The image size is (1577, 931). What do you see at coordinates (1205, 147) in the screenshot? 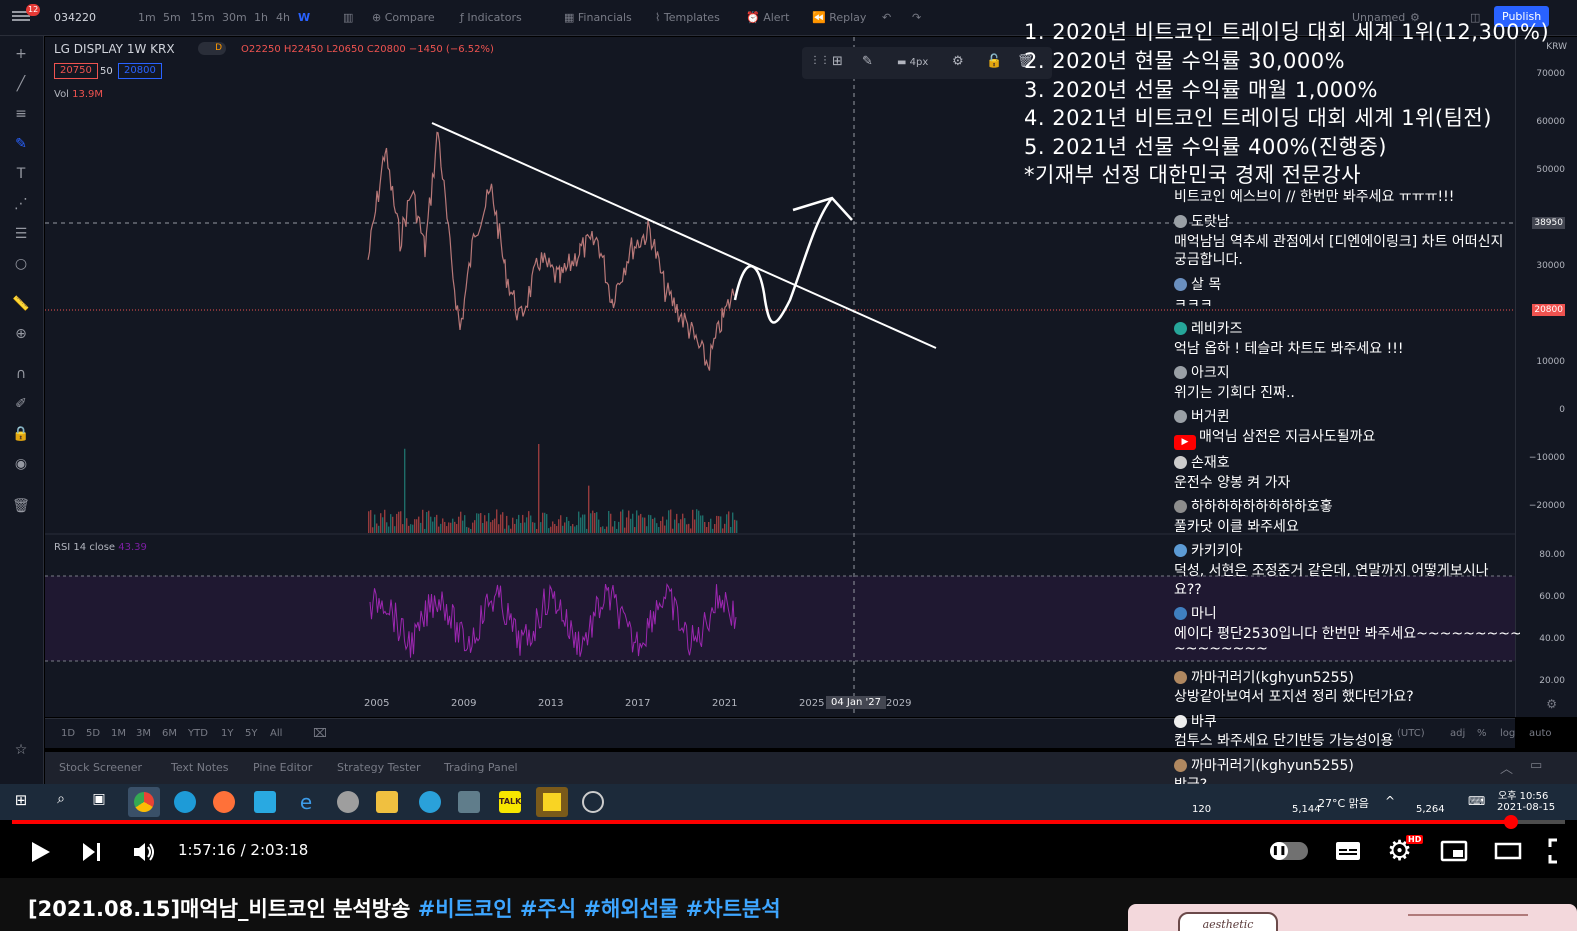
I see `achievement-line: 5. 2021년 선물 수익률 400%(진행중)` at bounding box center [1205, 147].